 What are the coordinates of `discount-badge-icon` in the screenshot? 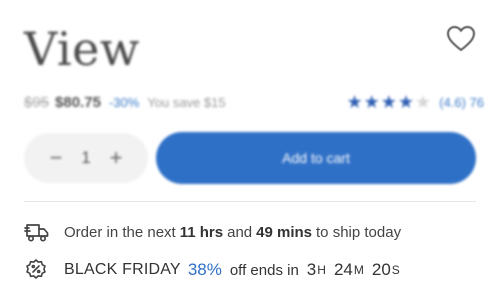 It's located at (36, 269).